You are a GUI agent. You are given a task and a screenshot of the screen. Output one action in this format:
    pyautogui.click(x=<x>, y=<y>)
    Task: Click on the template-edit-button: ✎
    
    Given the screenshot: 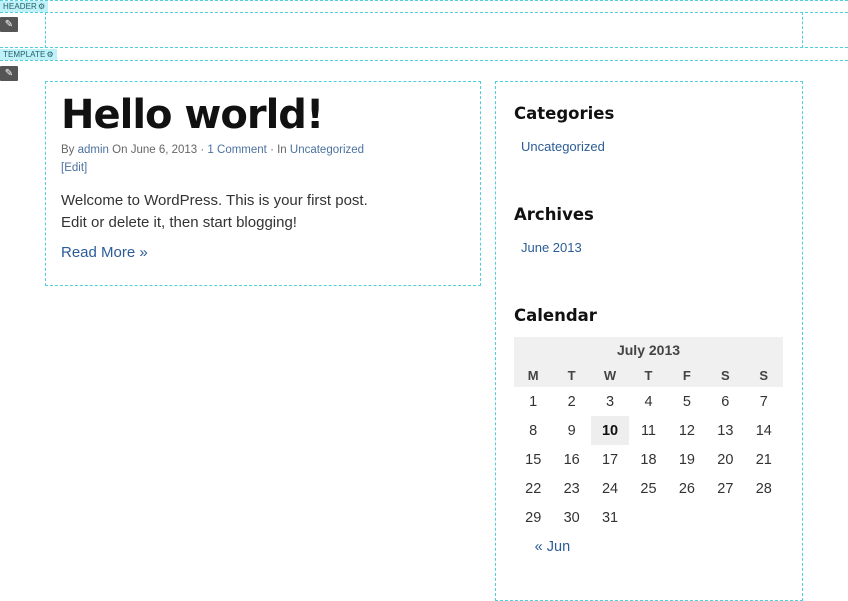 What is the action you would take?
    pyautogui.click(x=9, y=73)
    